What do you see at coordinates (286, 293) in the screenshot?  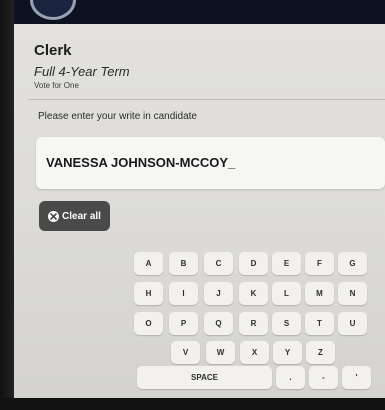 I see `key-l: L` at bounding box center [286, 293].